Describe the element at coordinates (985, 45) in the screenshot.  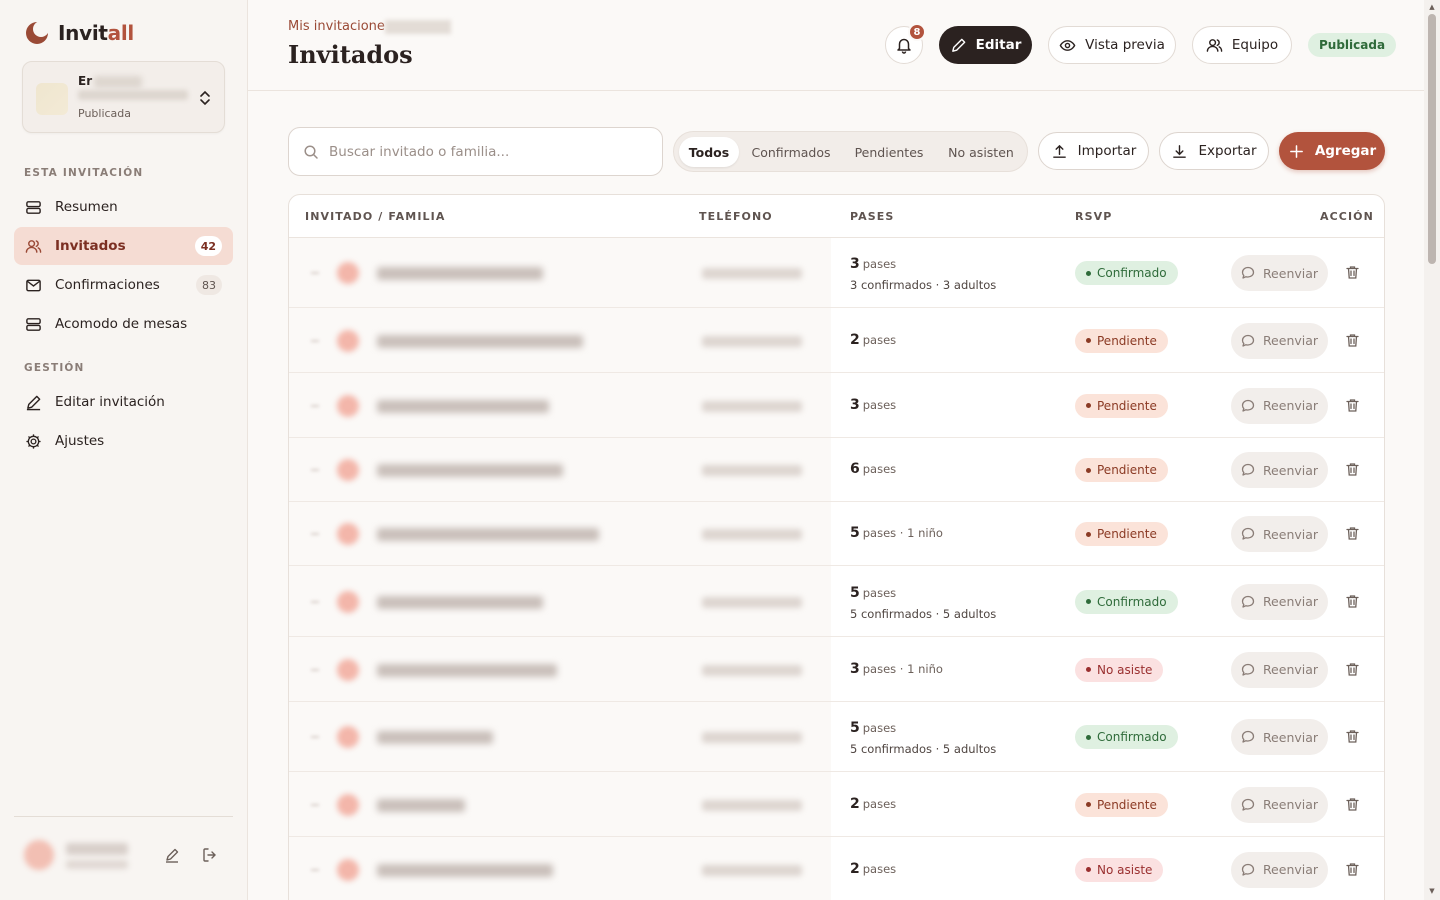
I see `edit-button: Editar` at that location.